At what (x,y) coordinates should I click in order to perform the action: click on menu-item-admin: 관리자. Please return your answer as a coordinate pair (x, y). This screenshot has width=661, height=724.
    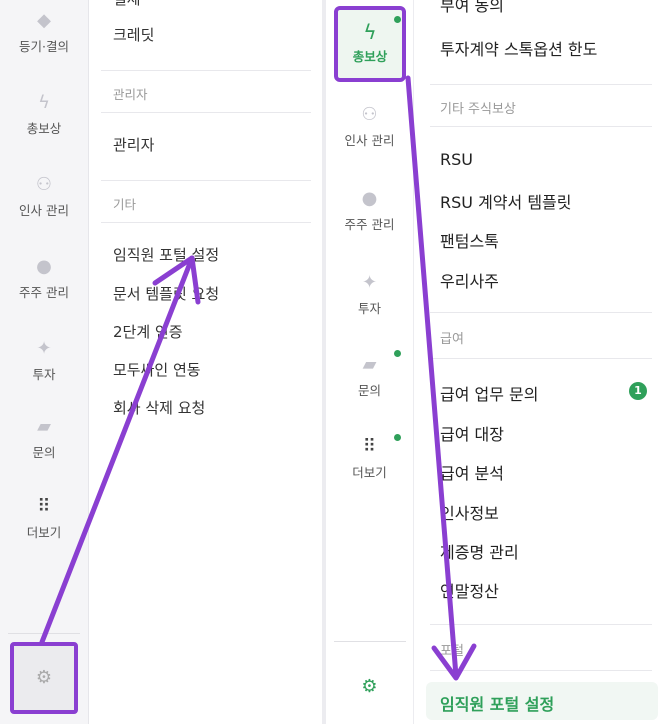
    Looking at the image, I should click on (133, 144).